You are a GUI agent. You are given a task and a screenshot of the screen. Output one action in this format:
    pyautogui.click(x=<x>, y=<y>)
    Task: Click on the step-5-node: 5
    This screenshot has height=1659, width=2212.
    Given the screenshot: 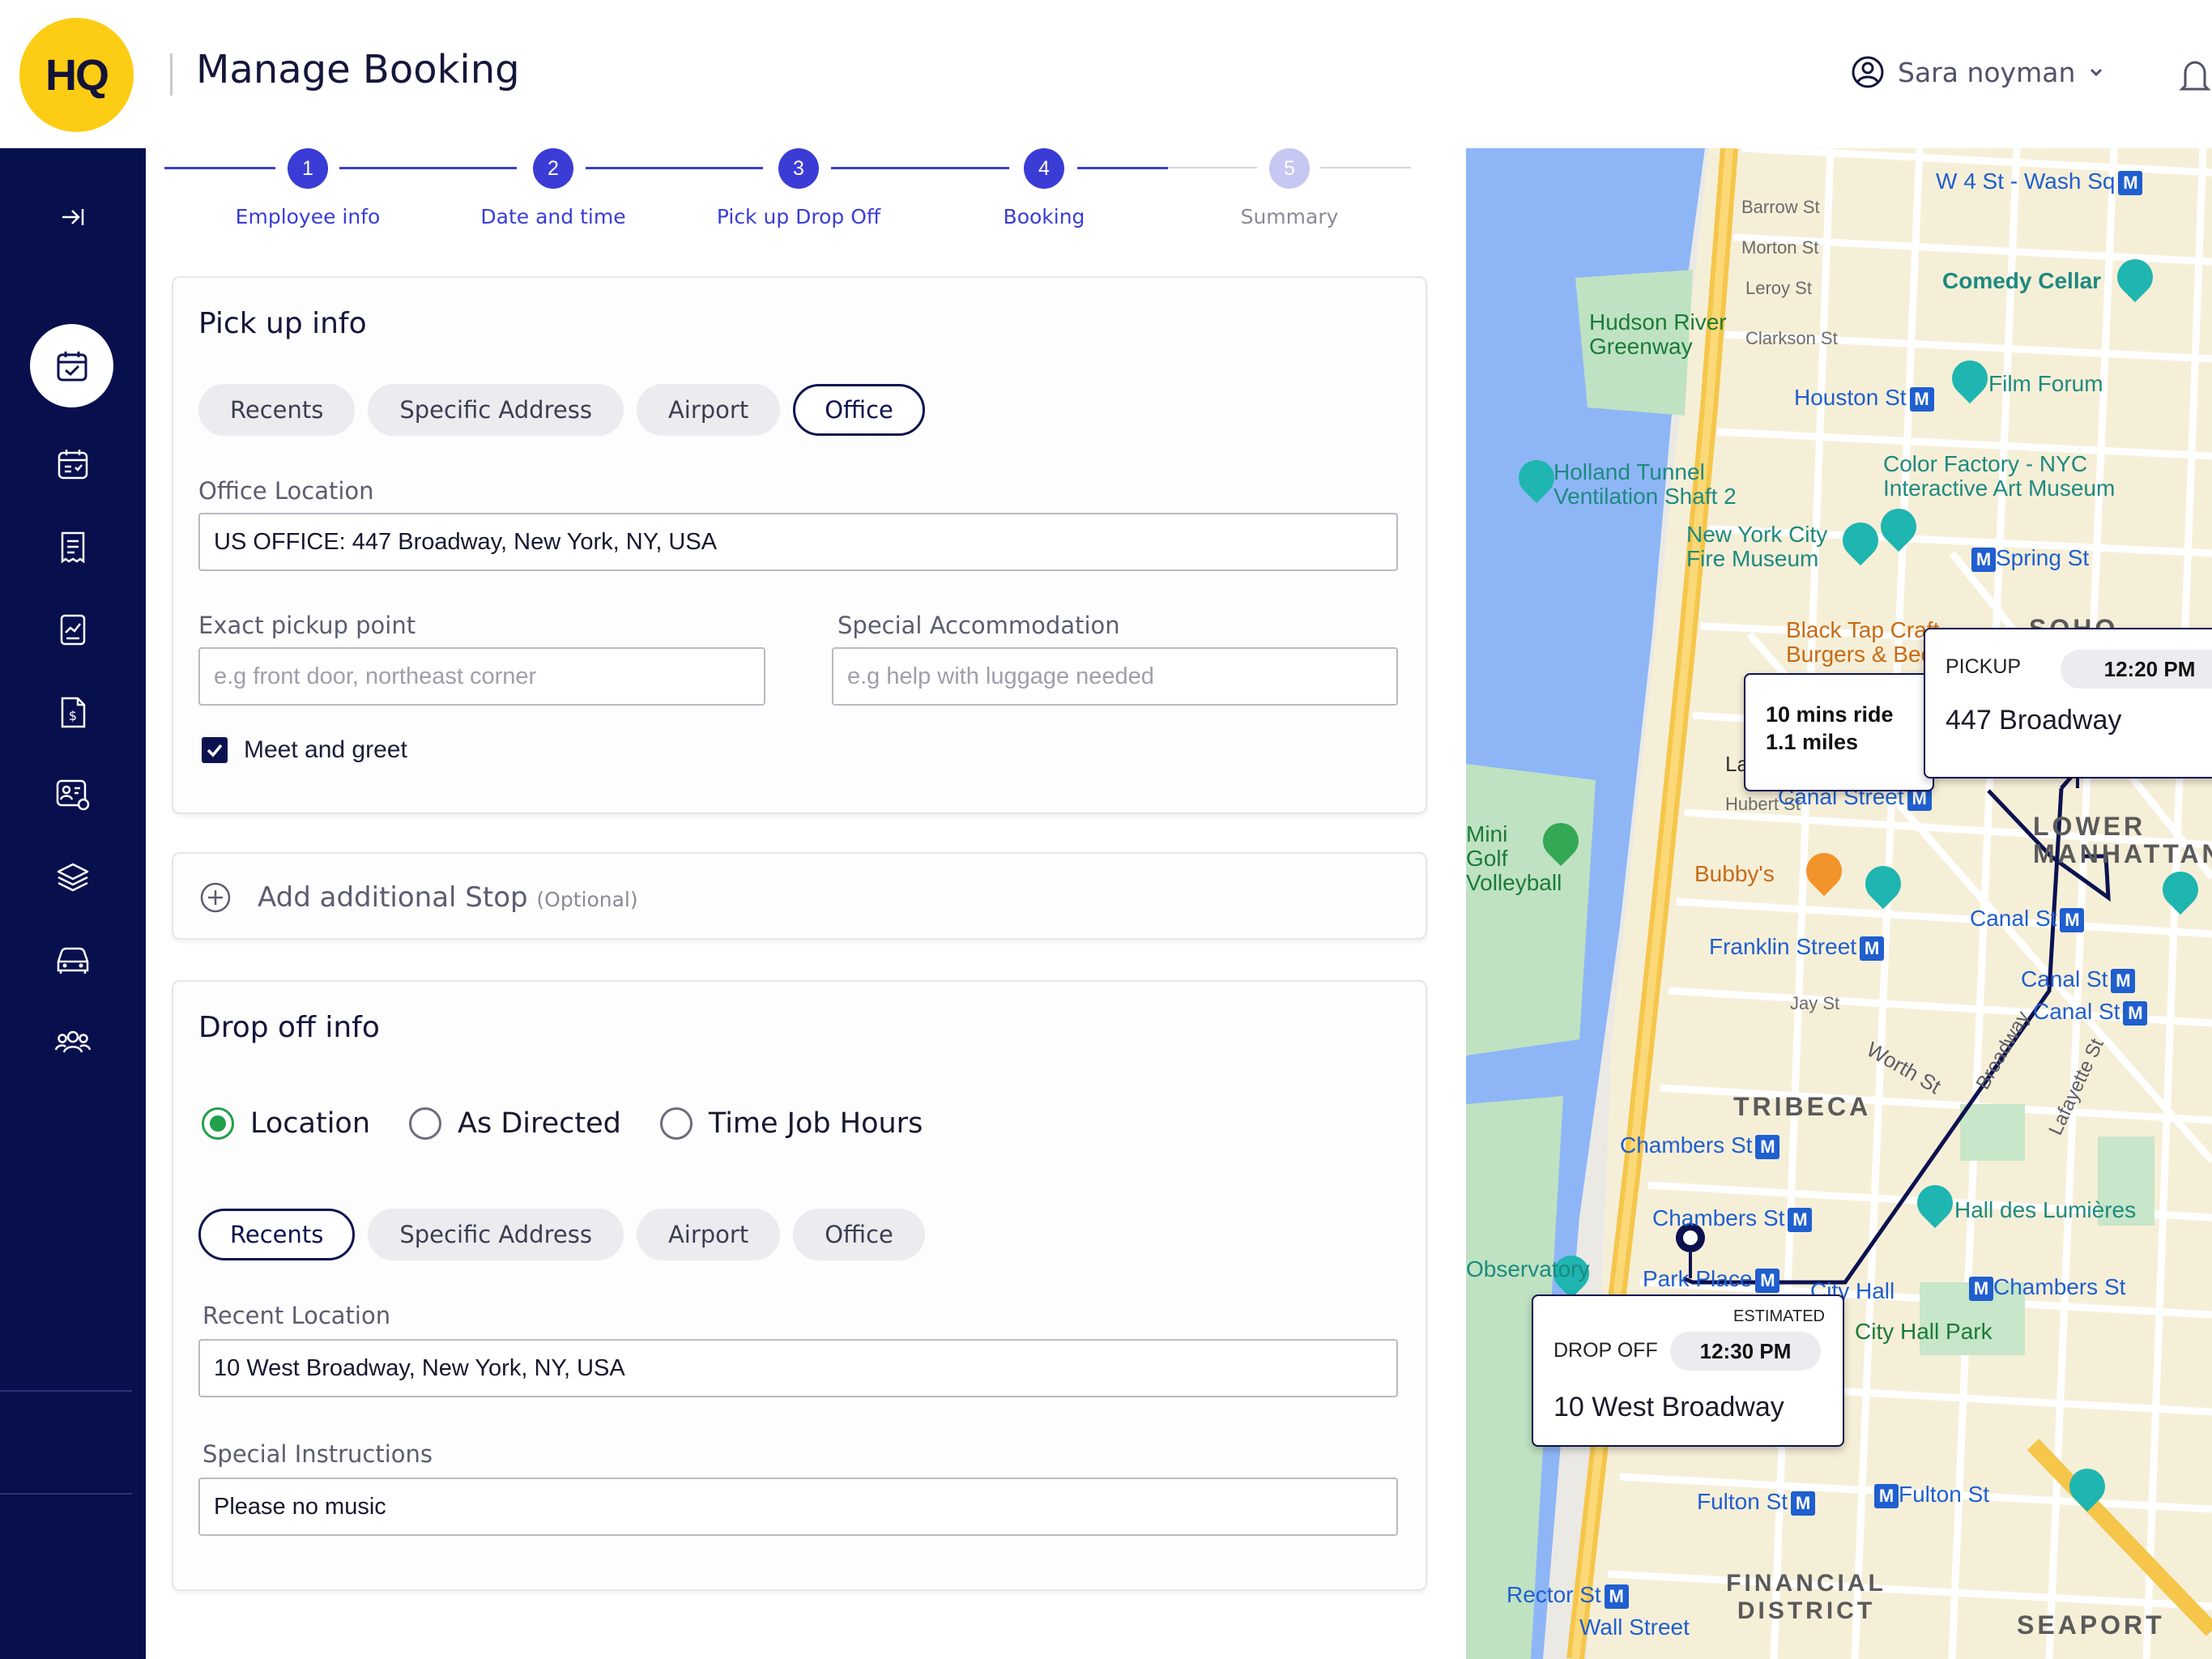 What is the action you would take?
    pyautogui.click(x=1289, y=168)
    